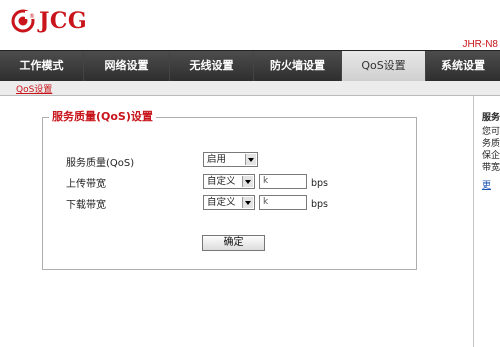  Describe the element at coordinates (127, 66) in the screenshot. I see `nav-tab-network: 网络设置` at that location.